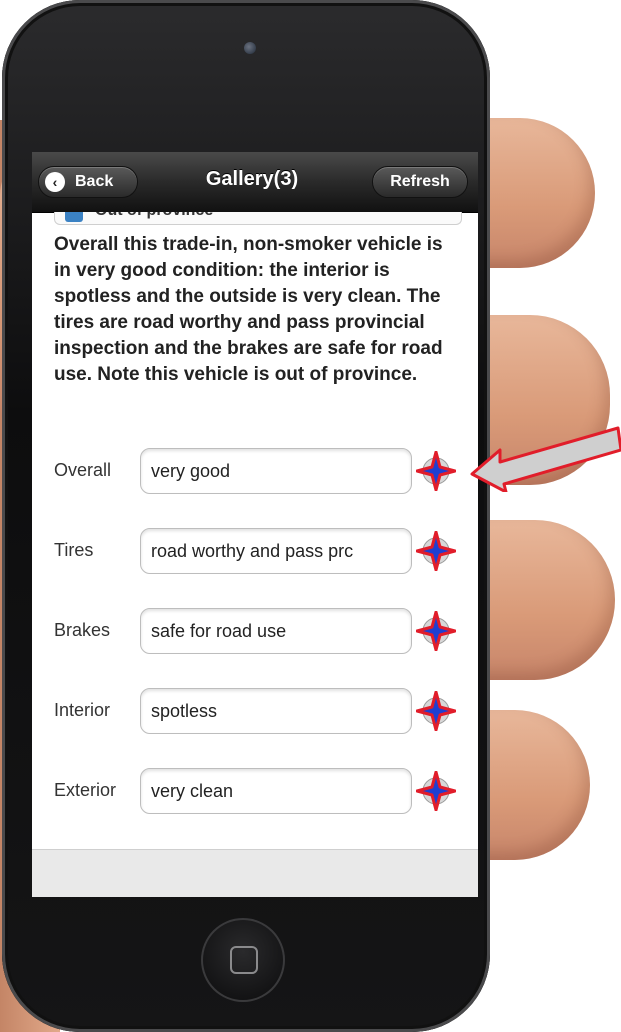 The height and width of the screenshot is (1032, 621). I want to click on field-row-brakes: Brakes safe for road use, so click(259, 632).